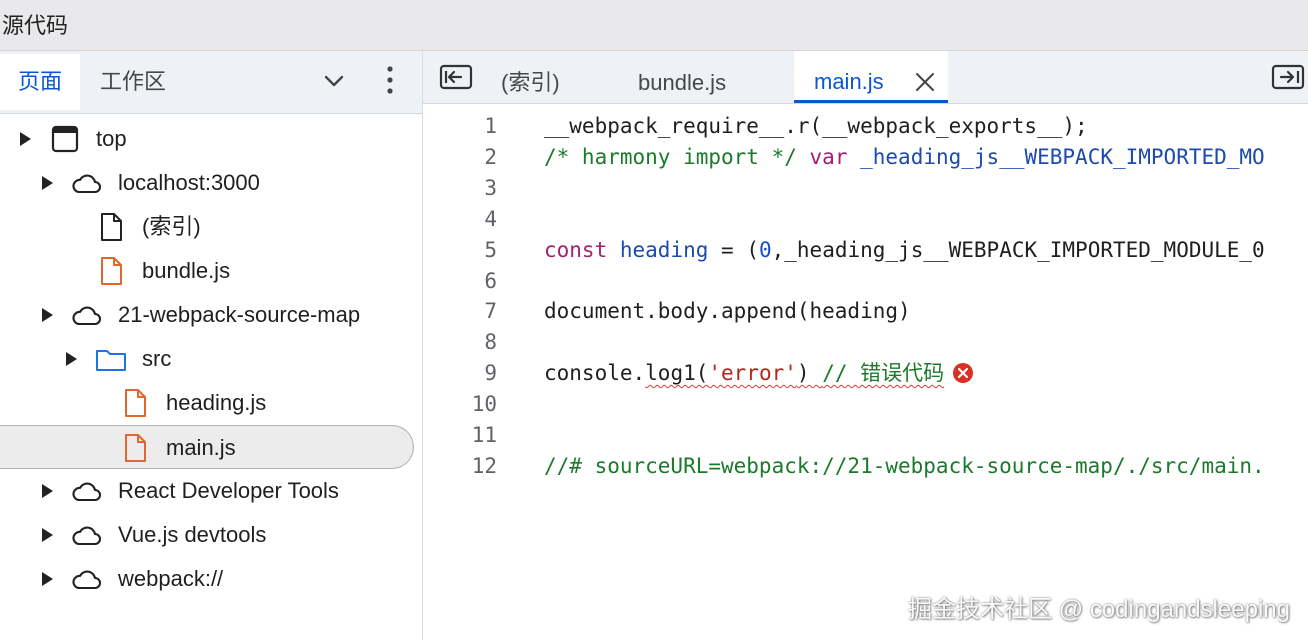  Describe the element at coordinates (460, 435) in the screenshot. I see `line-number: 11` at that location.